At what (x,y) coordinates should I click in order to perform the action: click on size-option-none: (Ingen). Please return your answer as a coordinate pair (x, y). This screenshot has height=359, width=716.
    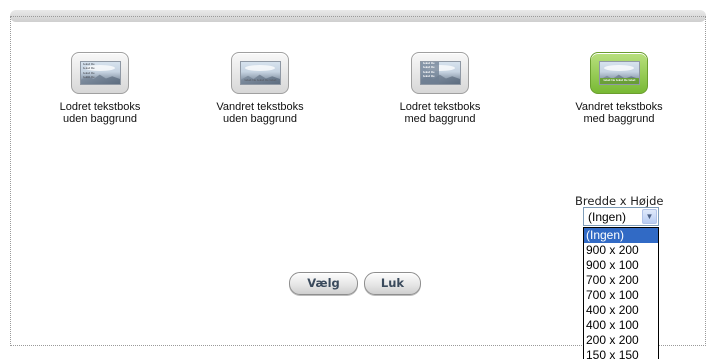
    Looking at the image, I should click on (621, 235).